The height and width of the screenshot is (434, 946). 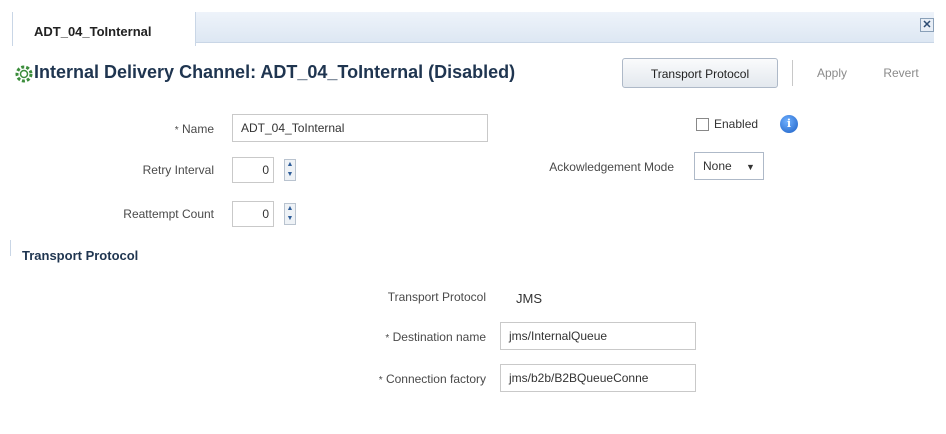 What do you see at coordinates (253, 170) in the screenshot?
I see `retry-interval-input: 0` at bounding box center [253, 170].